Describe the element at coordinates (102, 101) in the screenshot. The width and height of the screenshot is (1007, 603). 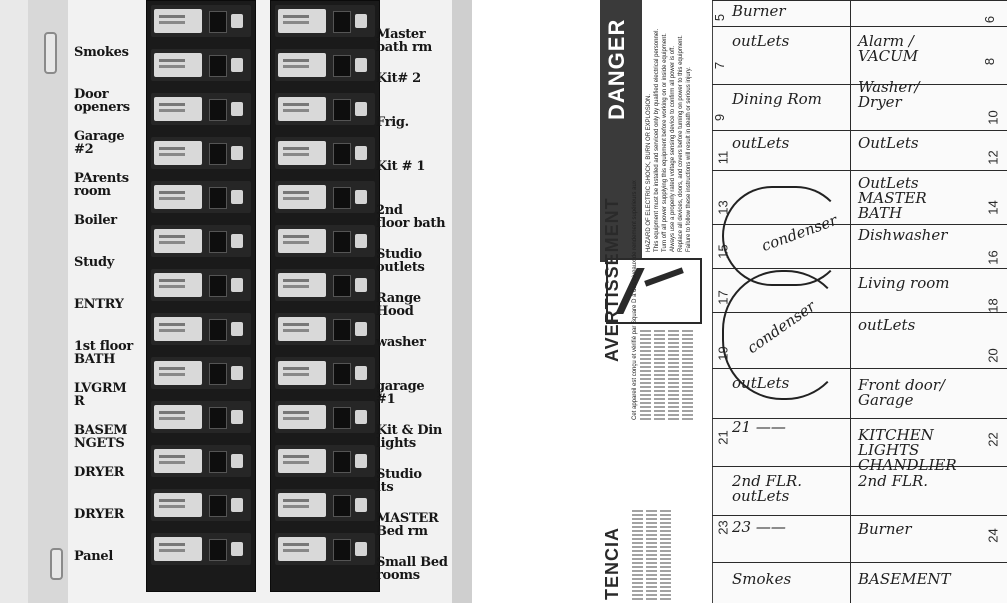
I see `handwritten-circuit-label-left: Door openers` at that location.